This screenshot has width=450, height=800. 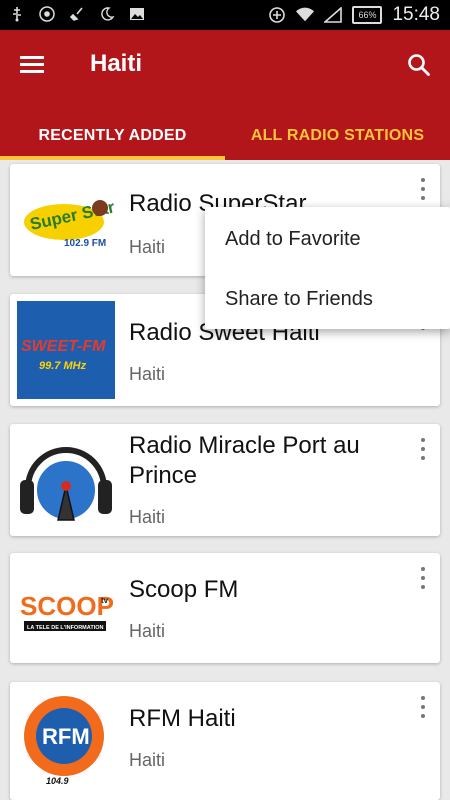 I want to click on tab-recently-added: RECENTLY ADDED, so click(x=112, y=136).